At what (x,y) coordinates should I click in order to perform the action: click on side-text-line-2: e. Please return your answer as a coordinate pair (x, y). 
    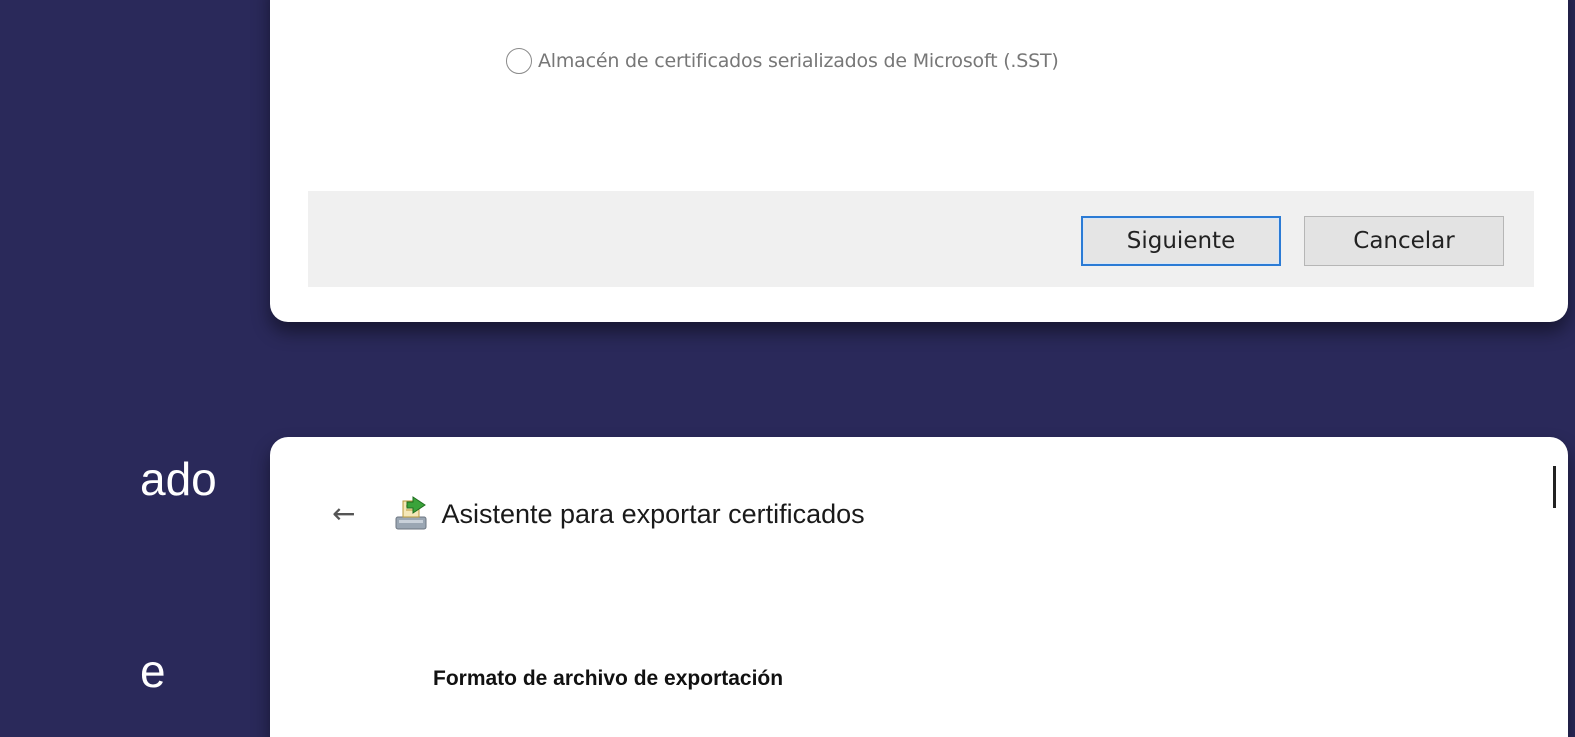
    Looking at the image, I should click on (153, 671).